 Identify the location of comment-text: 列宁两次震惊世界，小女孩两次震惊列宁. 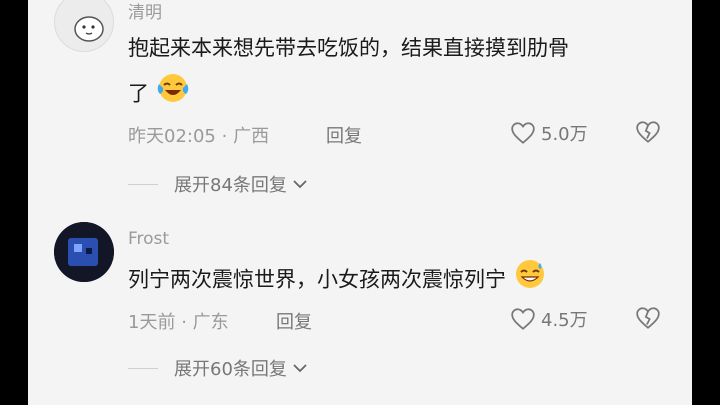
(337, 280).